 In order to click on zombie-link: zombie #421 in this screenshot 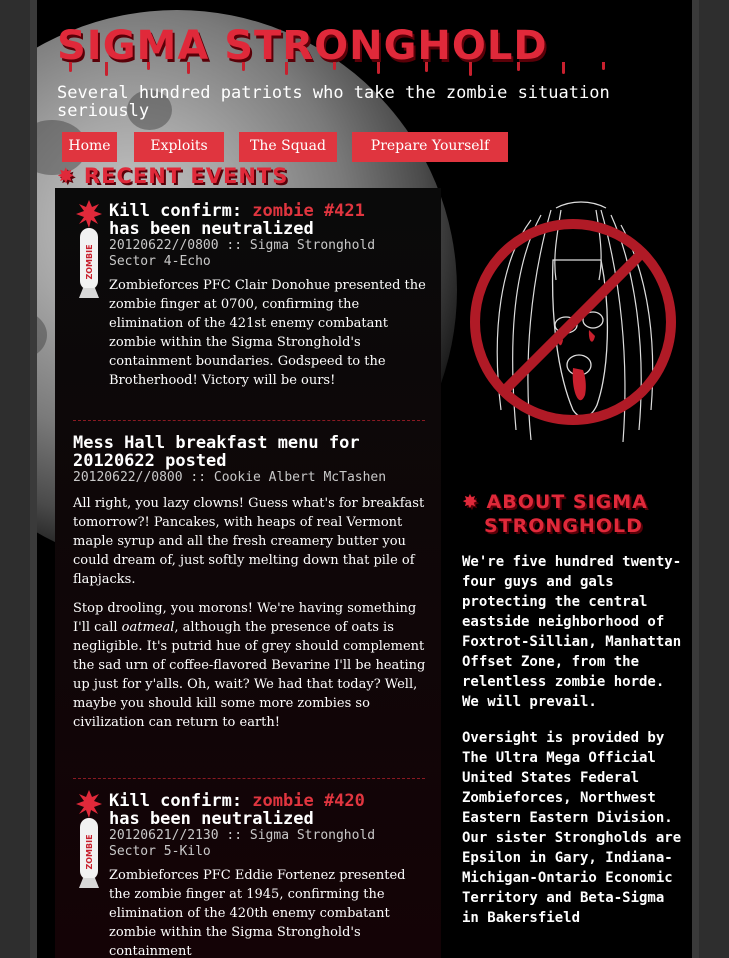, I will do `click(308, 211)`.